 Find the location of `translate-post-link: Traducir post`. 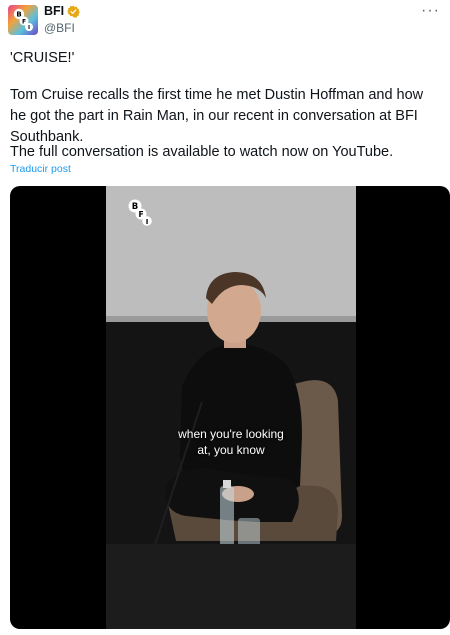

translate-post-link: Traducir post is located at coordinates (40, 169).